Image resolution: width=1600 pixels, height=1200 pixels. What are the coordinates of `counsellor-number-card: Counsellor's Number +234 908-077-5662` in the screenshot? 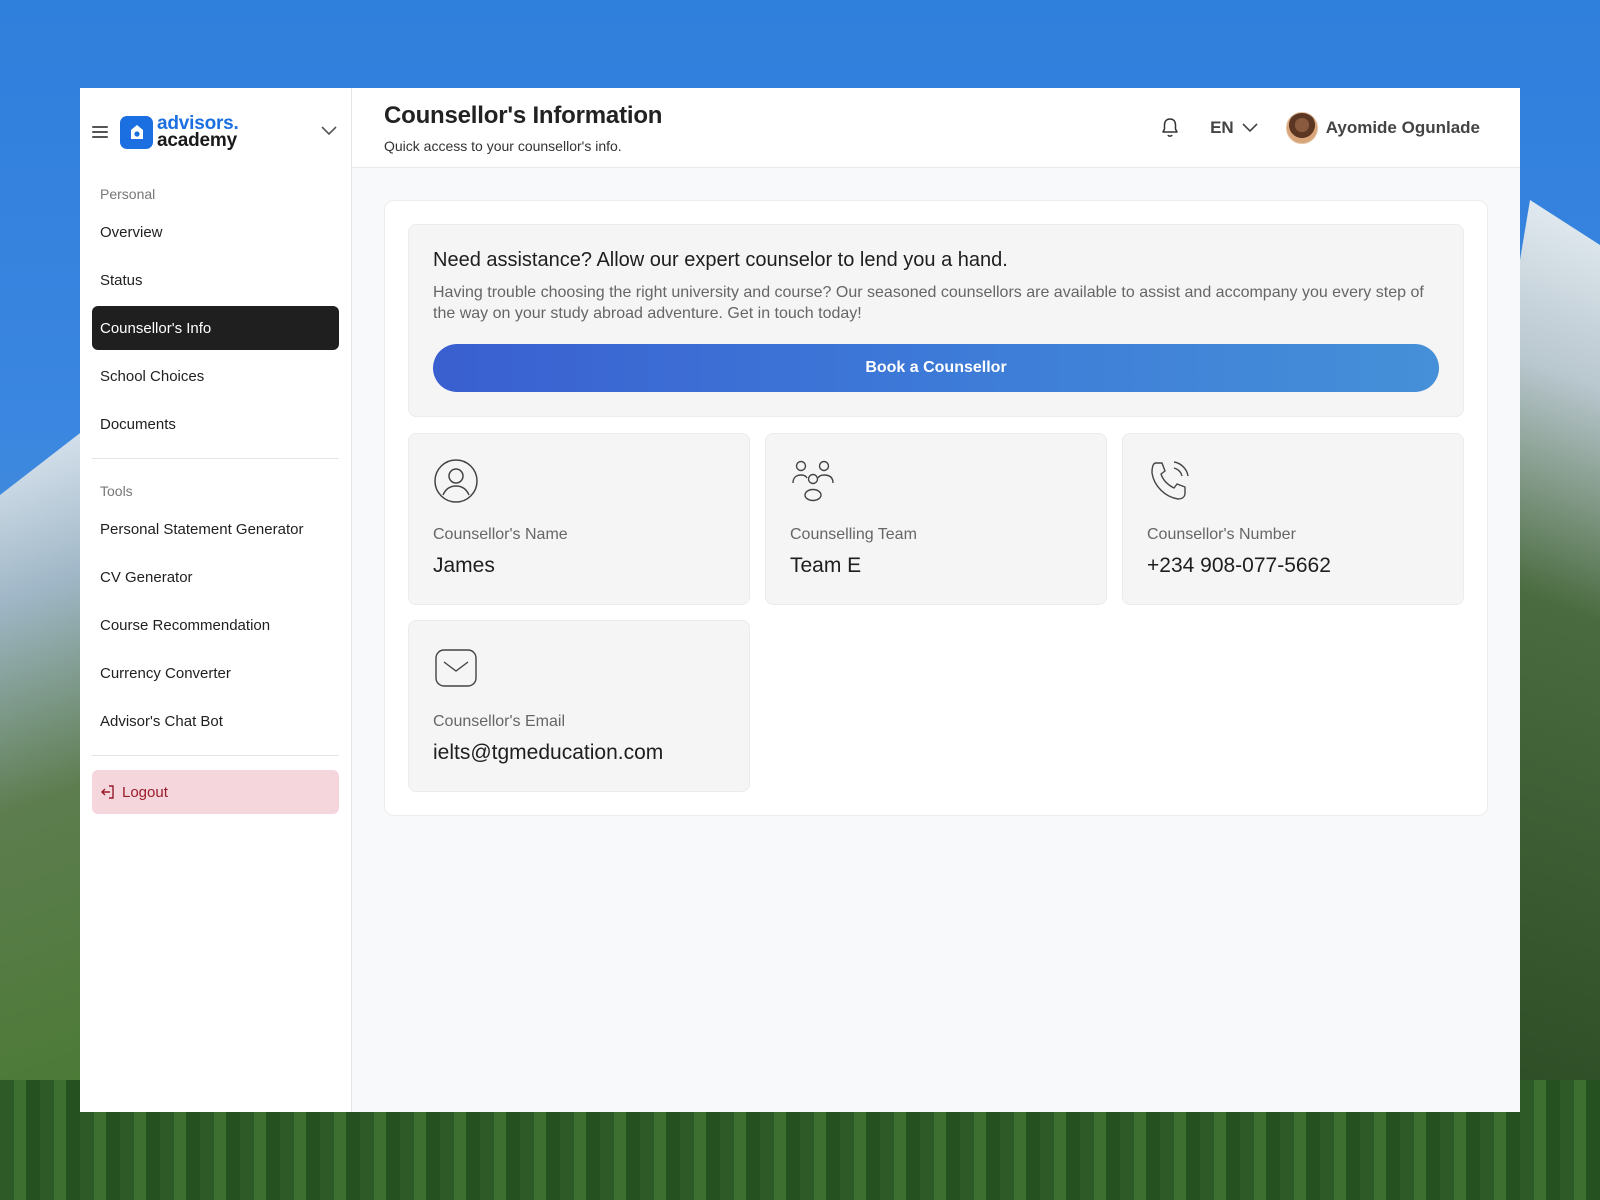 It's located at (1293, 519).